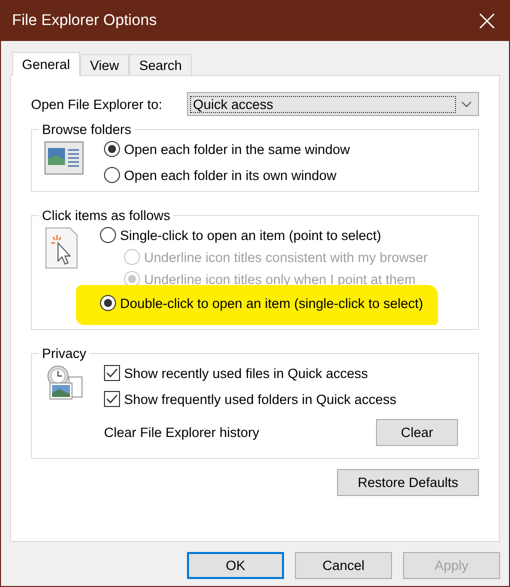  I want to click on checkbox-label: Show recently used files in Quick access, so click(246, 373).